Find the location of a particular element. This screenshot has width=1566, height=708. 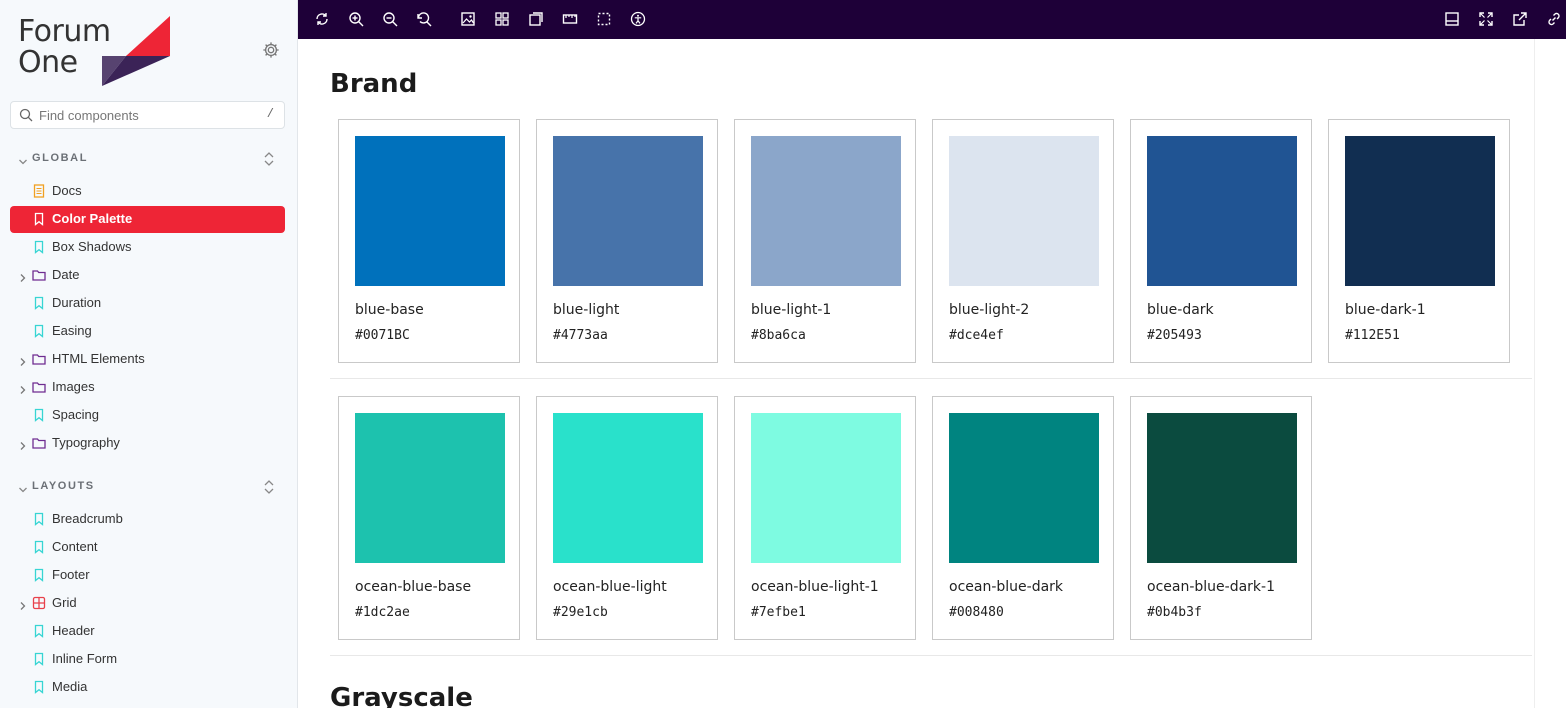

addons-panel-icon is located at coordinates (1452, 19).